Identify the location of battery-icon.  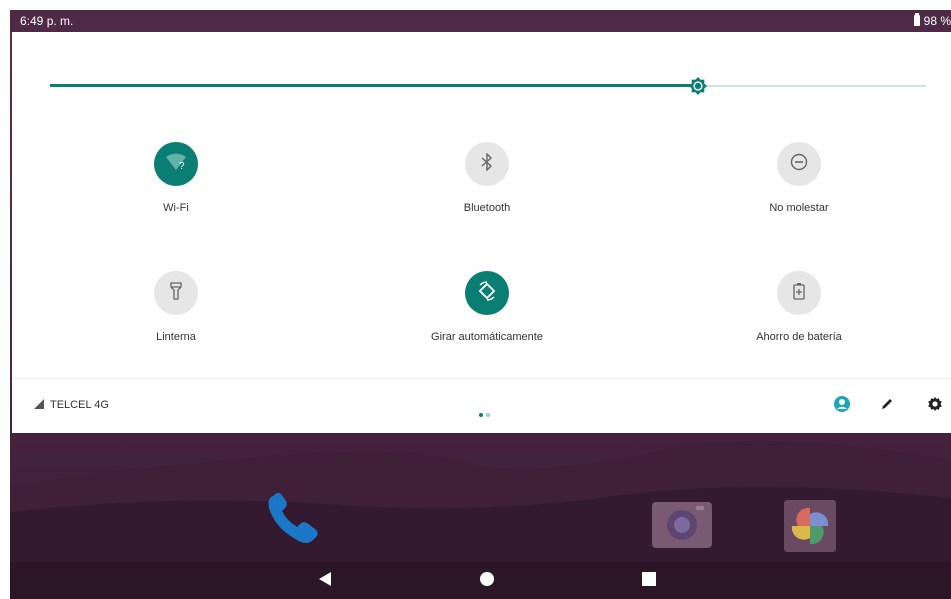
(916, 19).